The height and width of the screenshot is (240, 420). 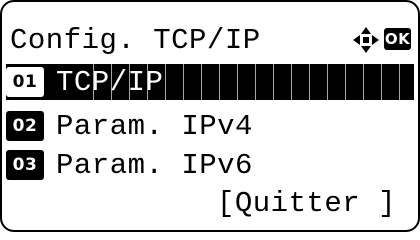 What do you see at coordinates (154, 126) in the screenshot?
I see `menu-item-label: Param. IPv4` at bounding box center [154, 126].